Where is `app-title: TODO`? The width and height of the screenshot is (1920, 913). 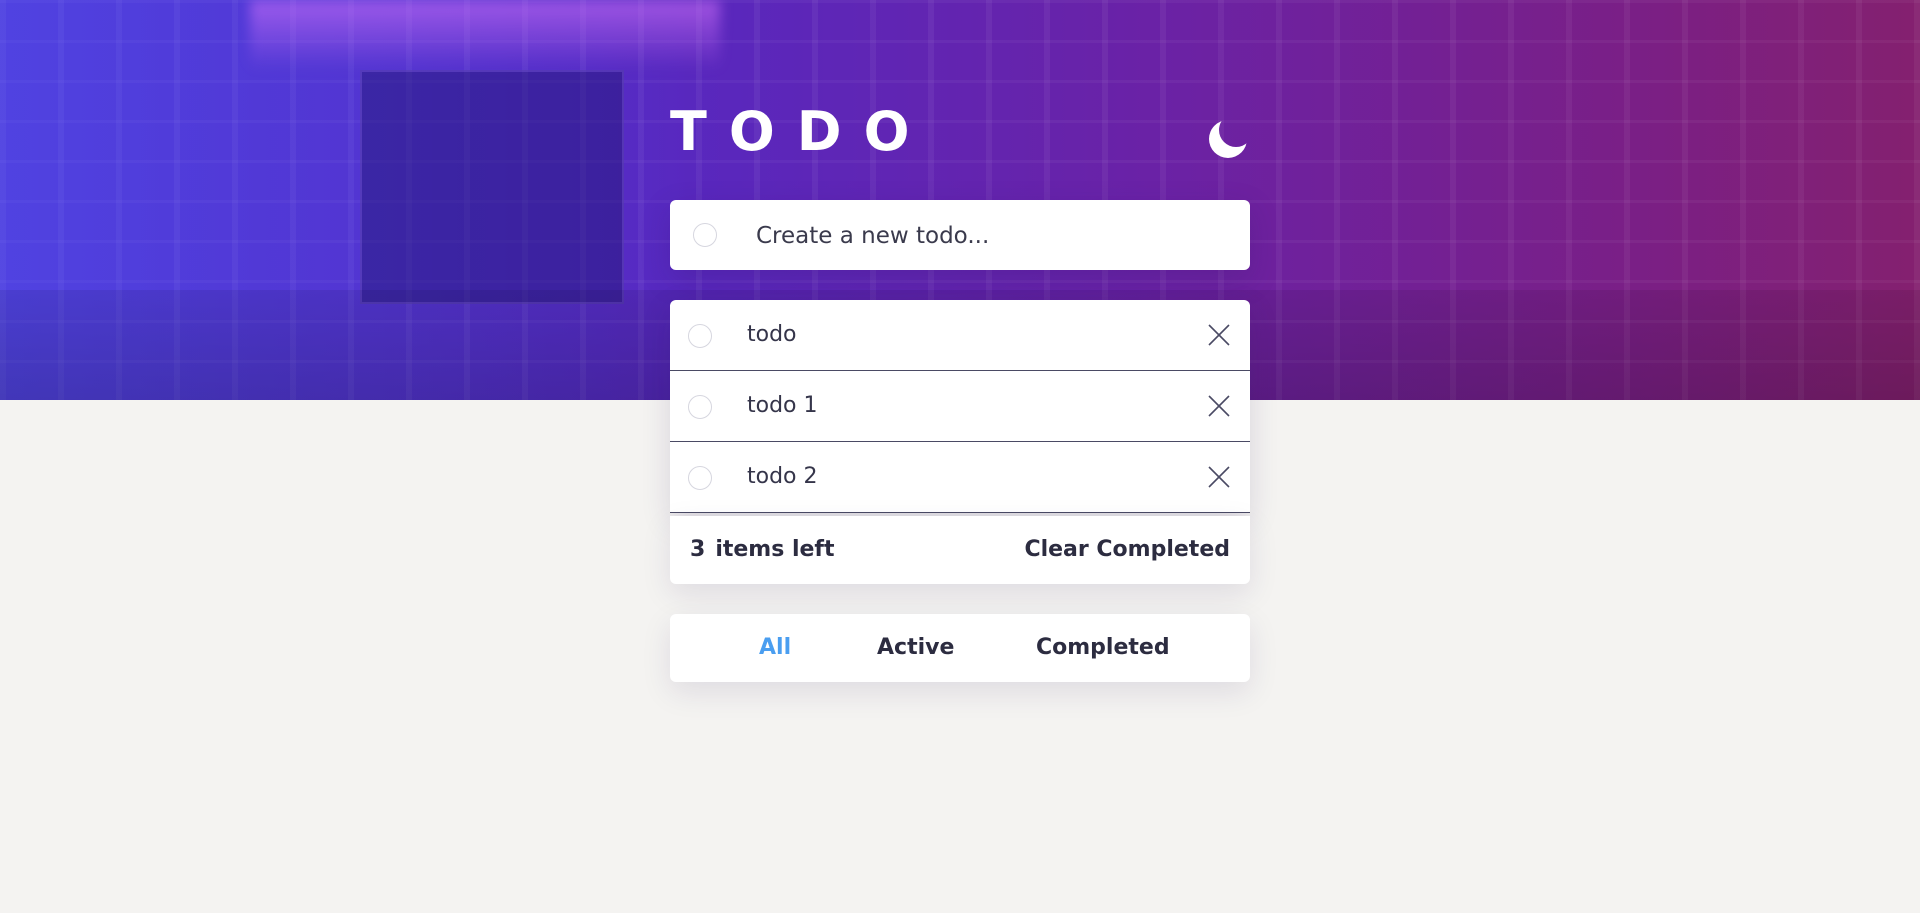
app-title: TODO is located at coordinates (801, 131).